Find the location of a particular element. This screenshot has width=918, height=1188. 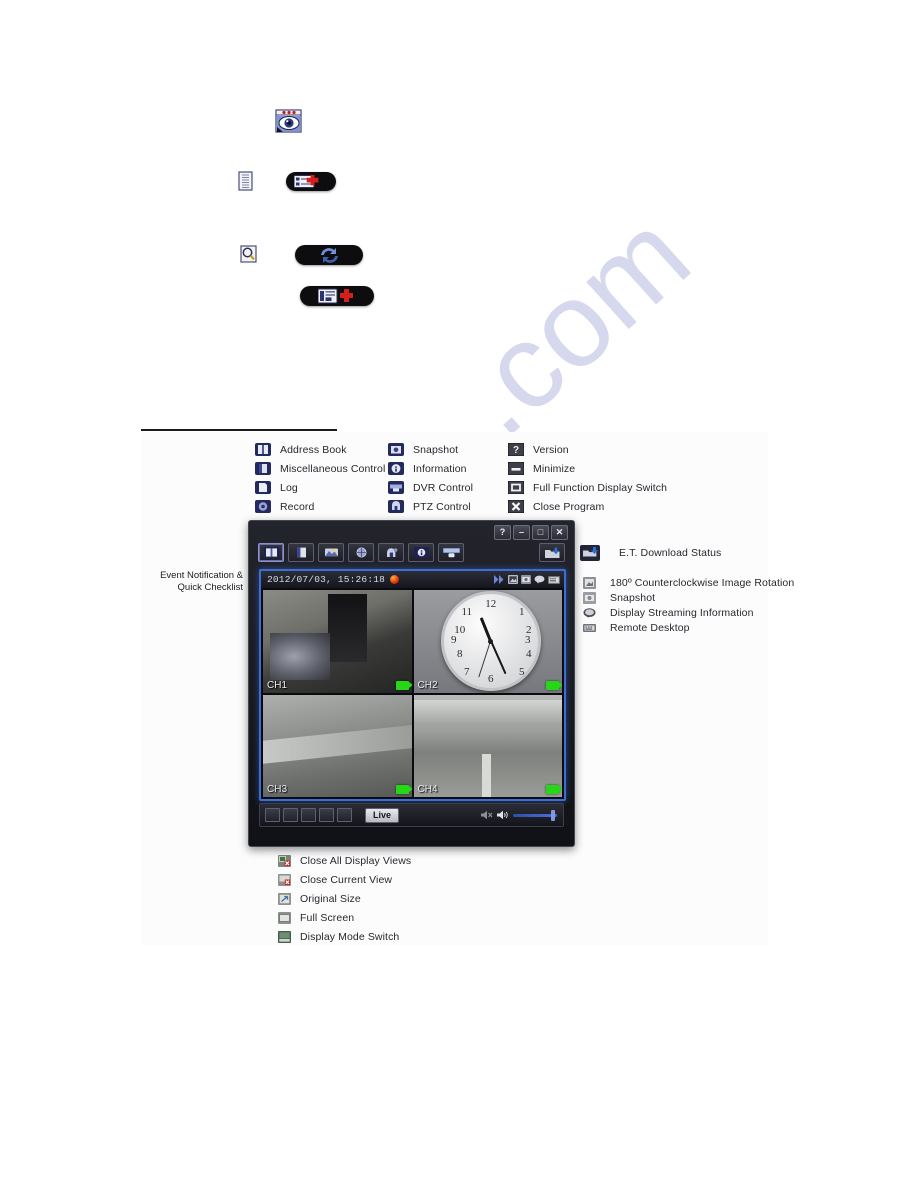

legend-label: Original Size is located at coordinates (330, 899).